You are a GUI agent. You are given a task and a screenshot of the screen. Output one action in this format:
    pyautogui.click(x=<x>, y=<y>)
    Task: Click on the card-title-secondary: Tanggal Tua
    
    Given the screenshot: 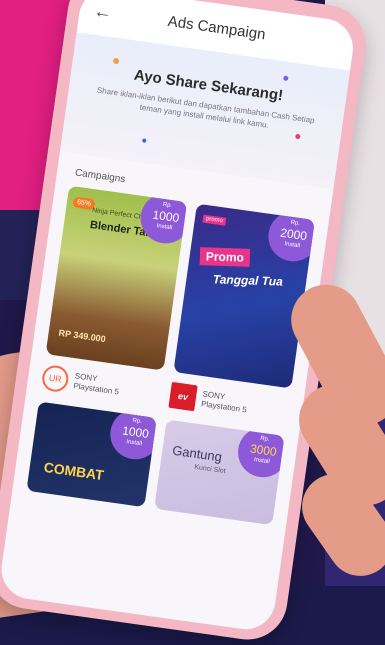 What is the action you would take?
    pyautogui.click(x=248, y=280)
    